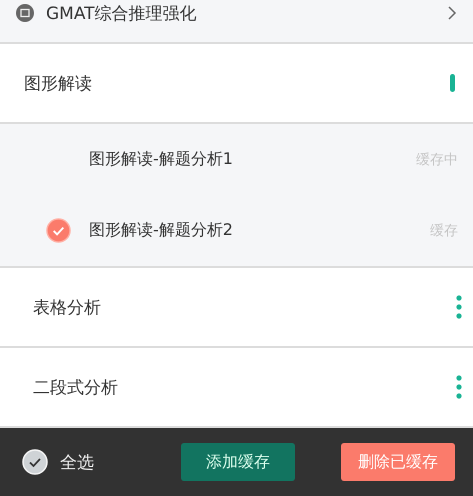  I want to click on chapter-title: 图形解读, so click(58, 83).